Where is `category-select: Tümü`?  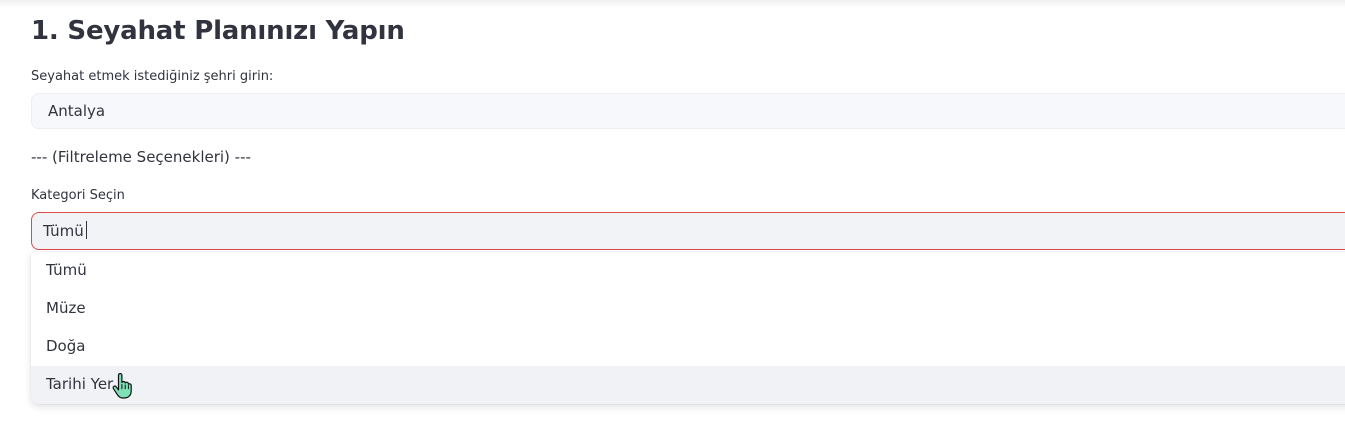 category-select: Tümü is located at coordinates (688, 231).